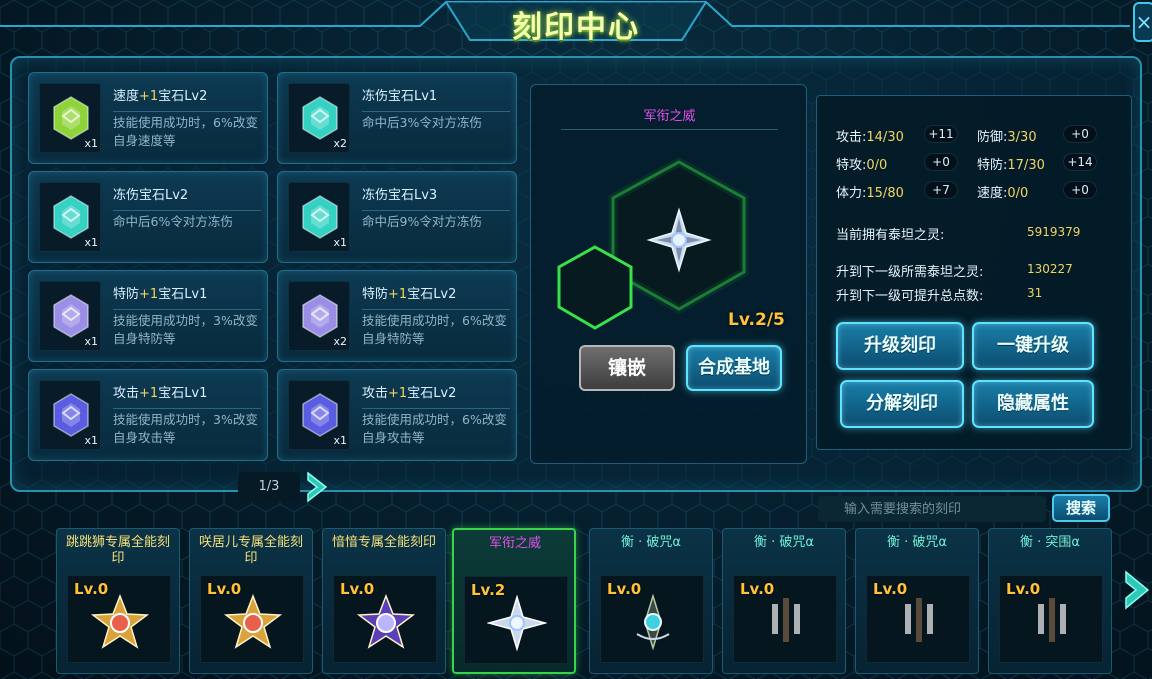 The image size is (1152, 679). Describe the element at coordinates (1081, 508) in the screenshot. I see `search-button: 搜索` at that location.